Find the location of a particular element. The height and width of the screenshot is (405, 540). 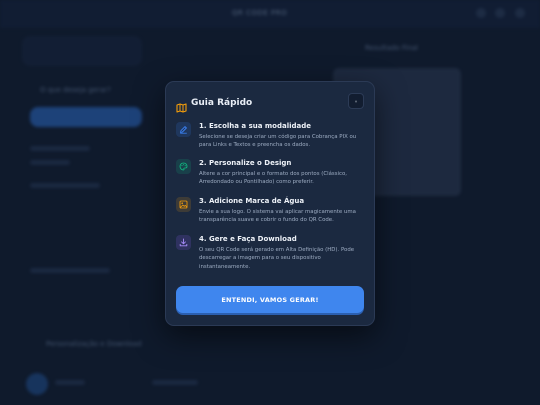

image-icon is located at coordinates (183, 204).